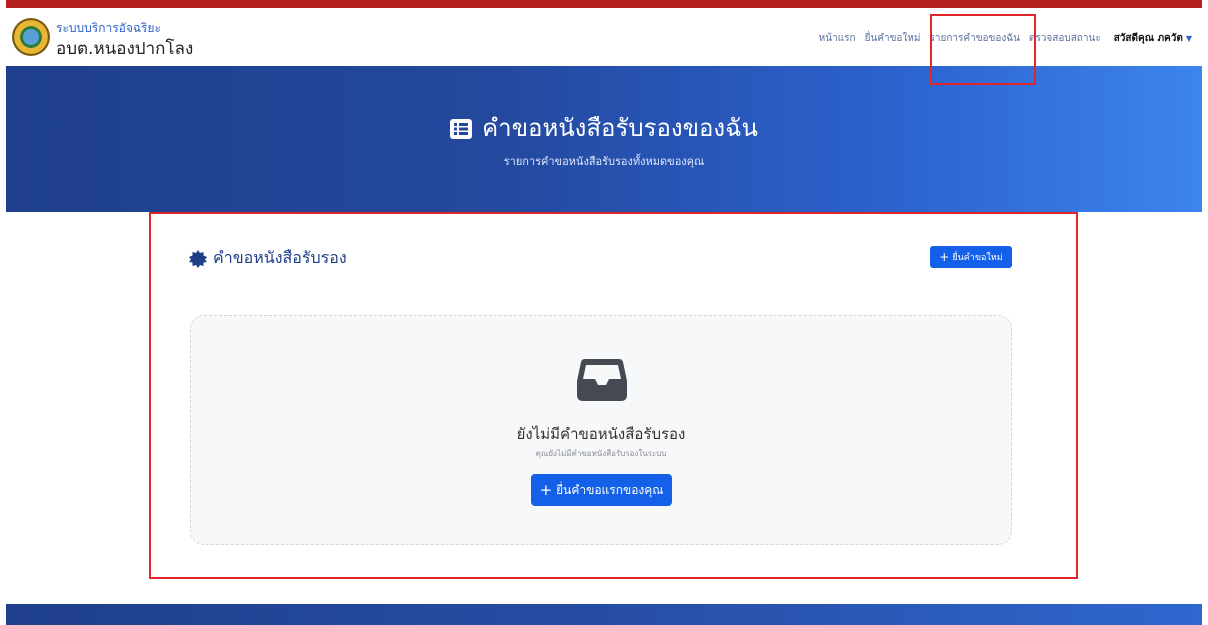  I want to click on empty-state-title: ยังไม่มีคำขอหนังสือรับรอง, so click(601, 434).